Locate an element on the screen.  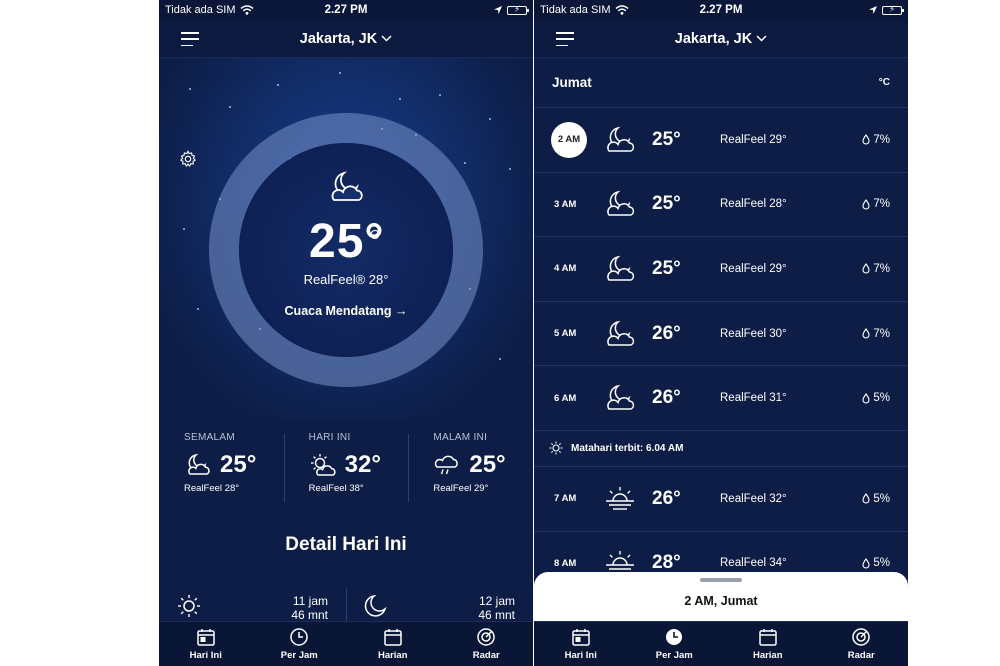
daylight-minutes: 46 mnt is located at coordinates (309, 615).